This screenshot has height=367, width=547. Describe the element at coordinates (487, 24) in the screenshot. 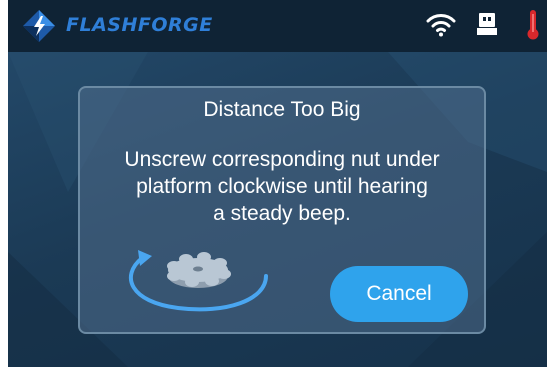

I see `usb-icon` at that location.